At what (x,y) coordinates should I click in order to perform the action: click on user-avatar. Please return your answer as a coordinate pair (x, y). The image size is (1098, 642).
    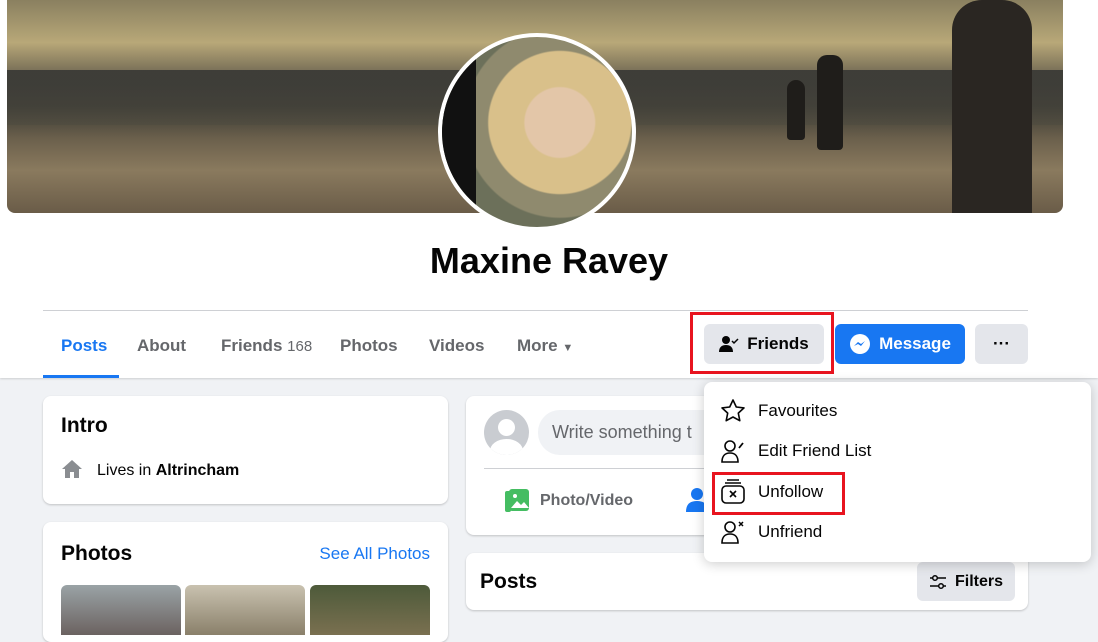
    Looking at the image, I should click on (506, 432).